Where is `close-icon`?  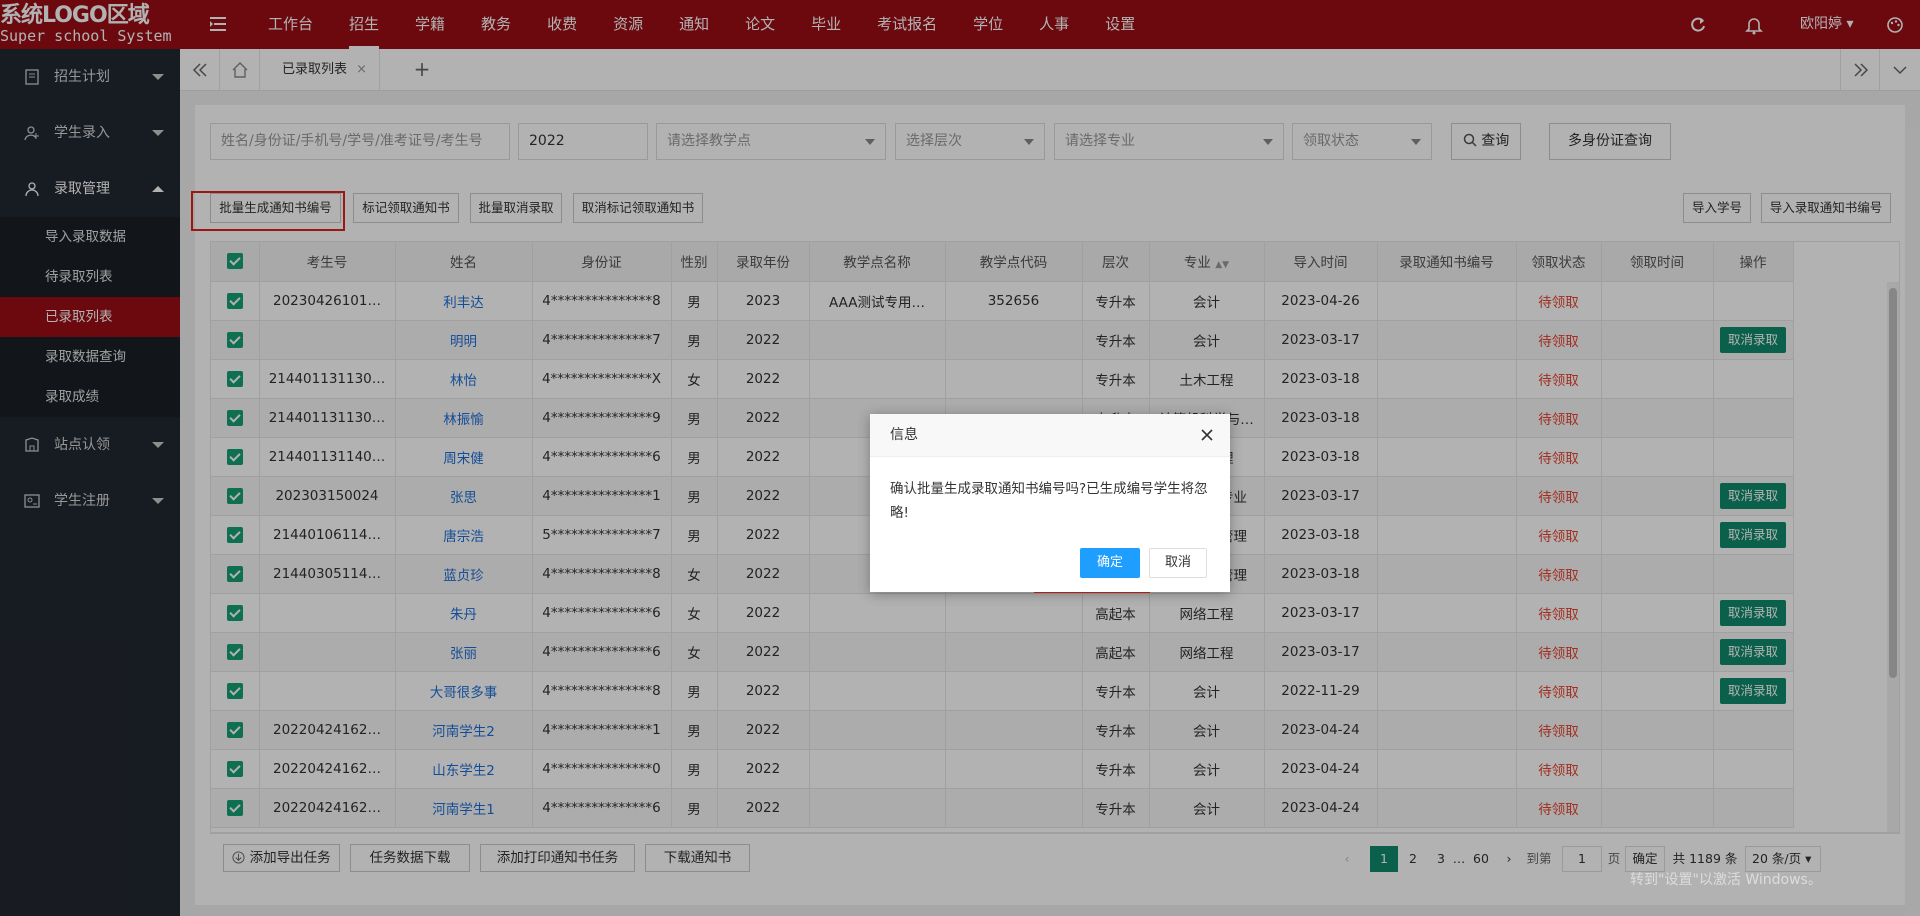 close-icon is located at coordinates (1207, 435).